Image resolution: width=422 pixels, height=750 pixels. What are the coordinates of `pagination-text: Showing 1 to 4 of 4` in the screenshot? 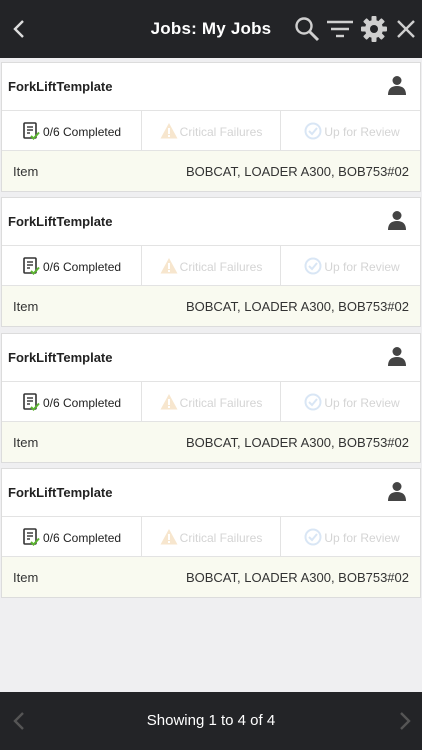 It's located at (211, 720).